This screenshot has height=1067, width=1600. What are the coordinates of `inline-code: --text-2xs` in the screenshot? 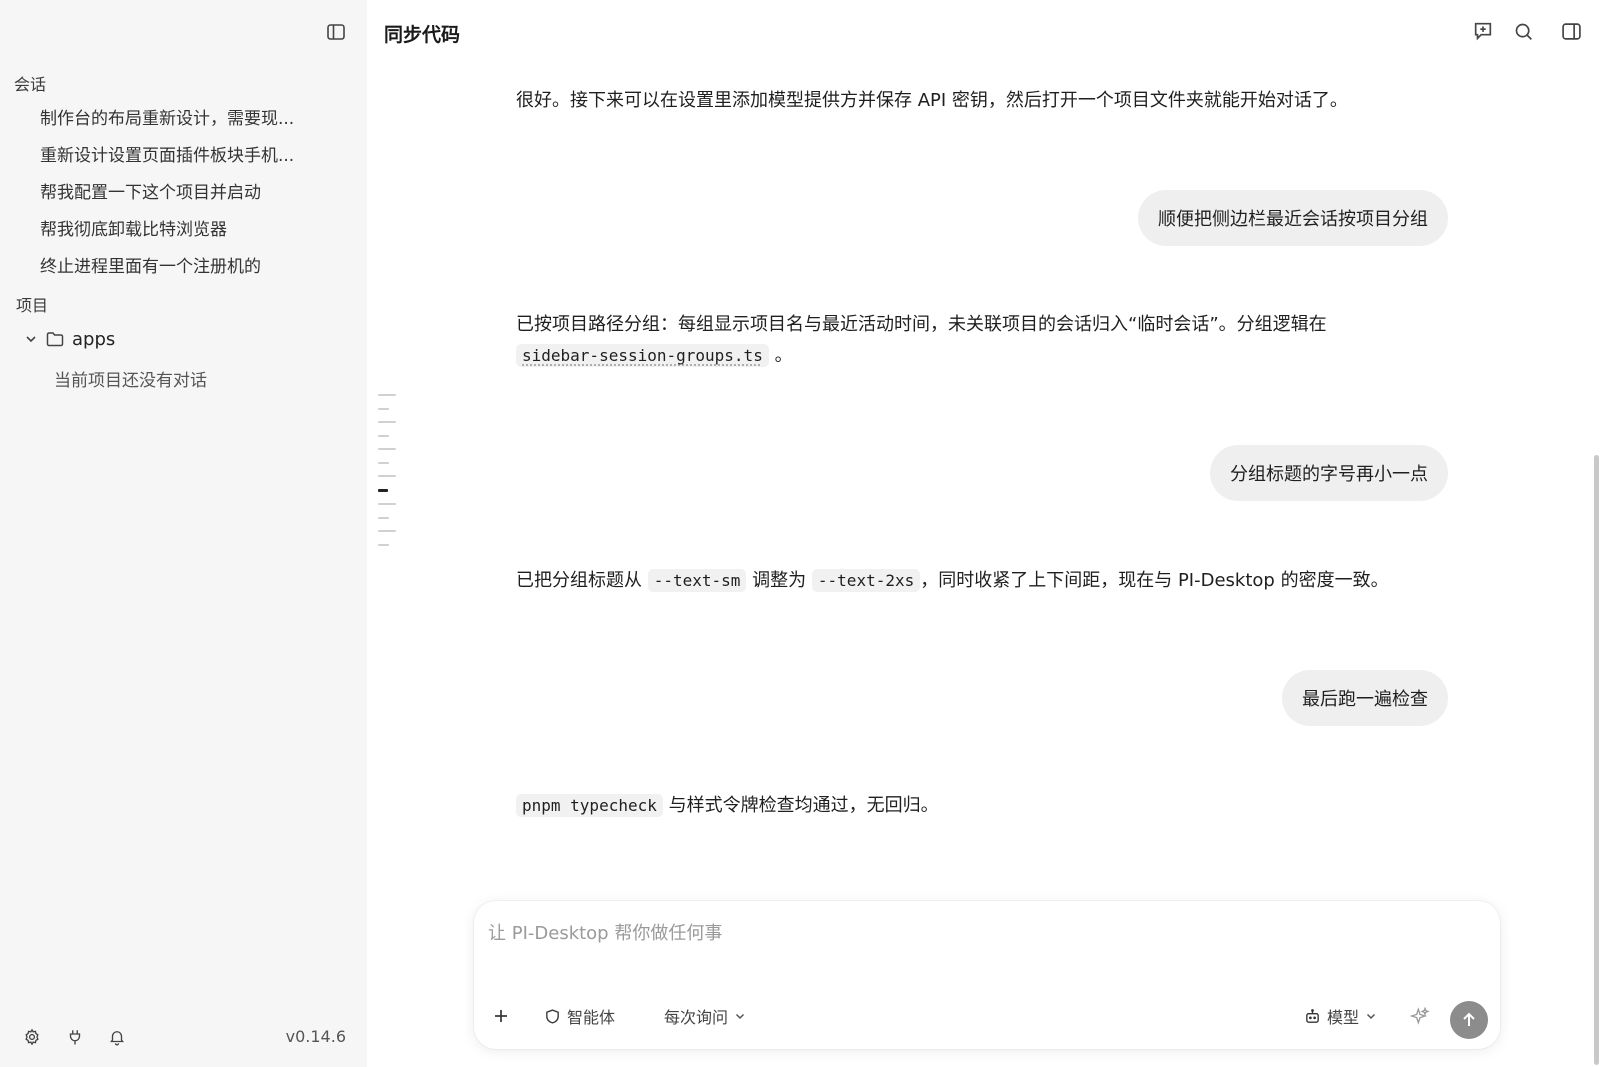 It's located at (866, 580).